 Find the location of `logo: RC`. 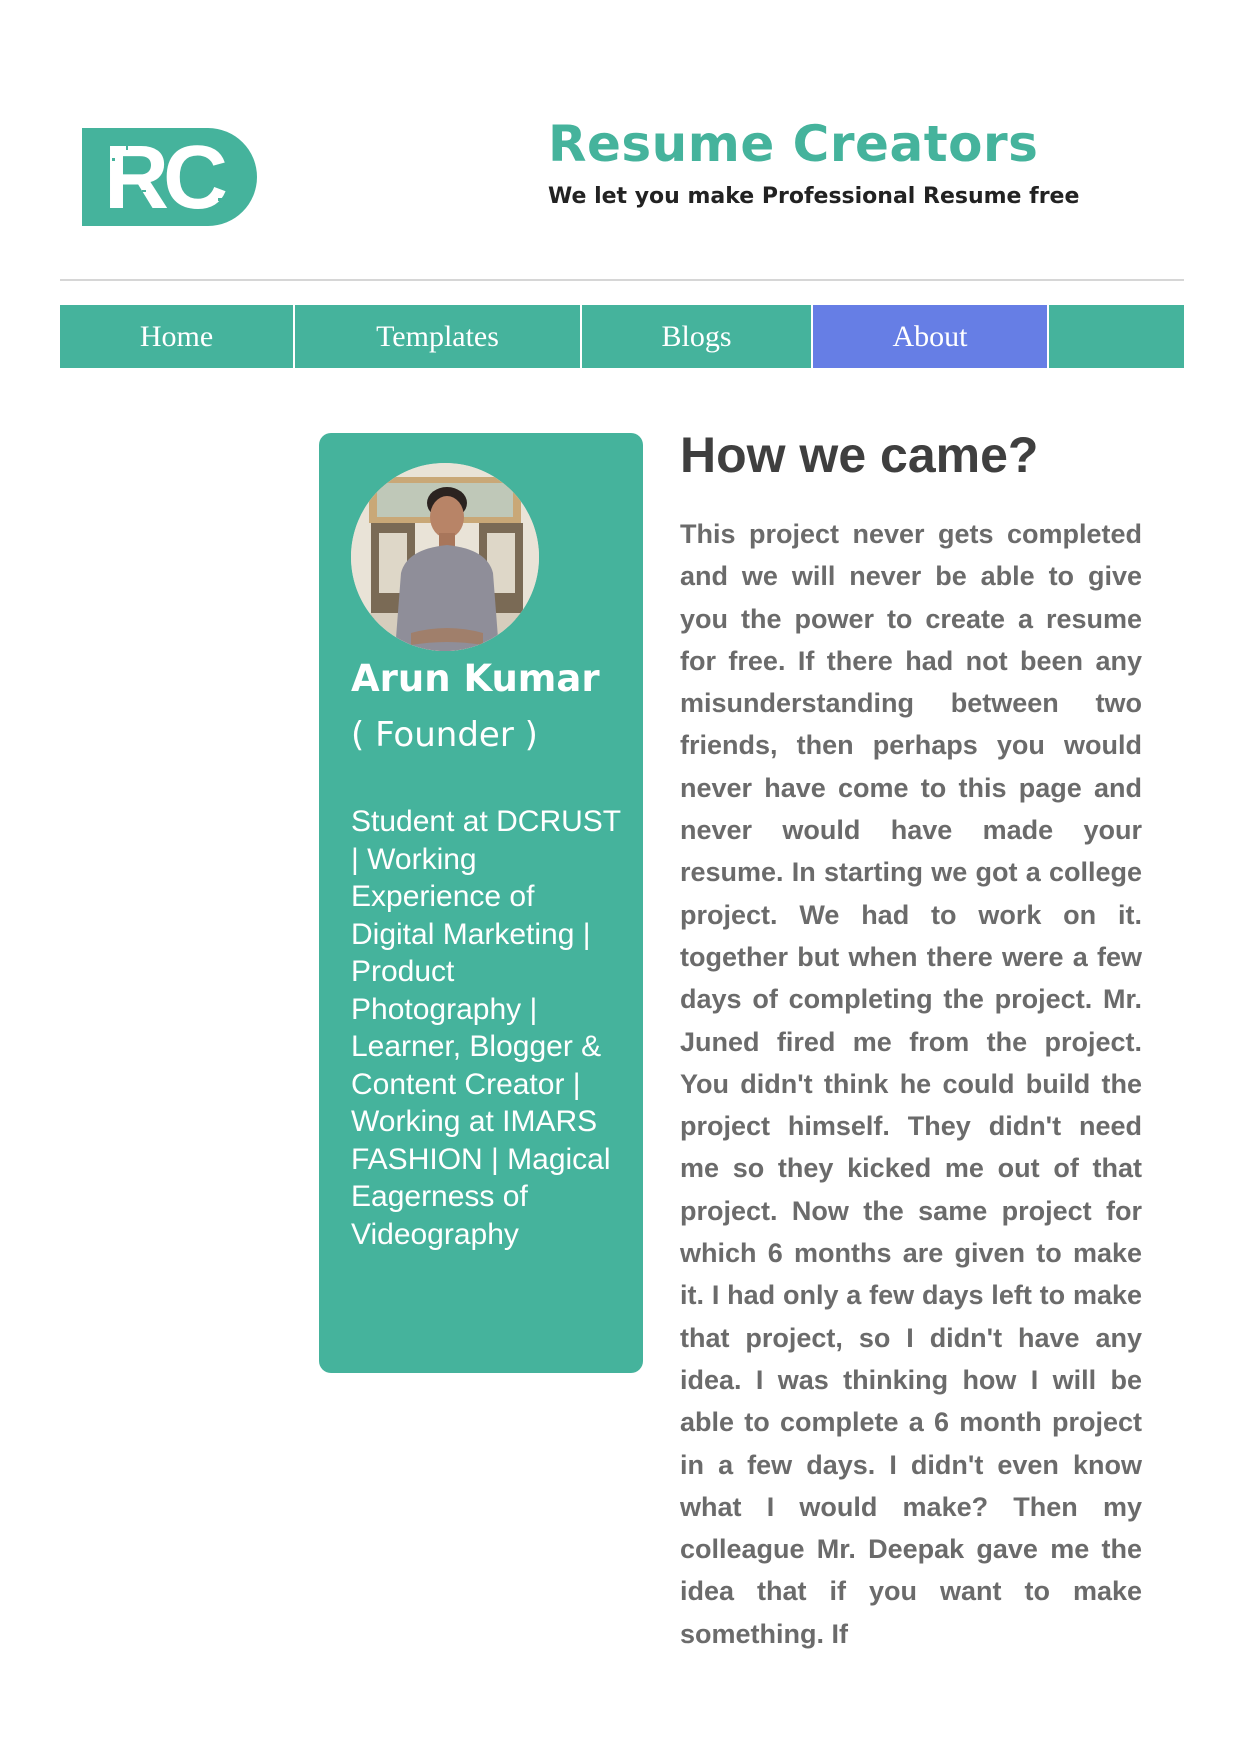

logo: RC is located at coordinates (169, 178).